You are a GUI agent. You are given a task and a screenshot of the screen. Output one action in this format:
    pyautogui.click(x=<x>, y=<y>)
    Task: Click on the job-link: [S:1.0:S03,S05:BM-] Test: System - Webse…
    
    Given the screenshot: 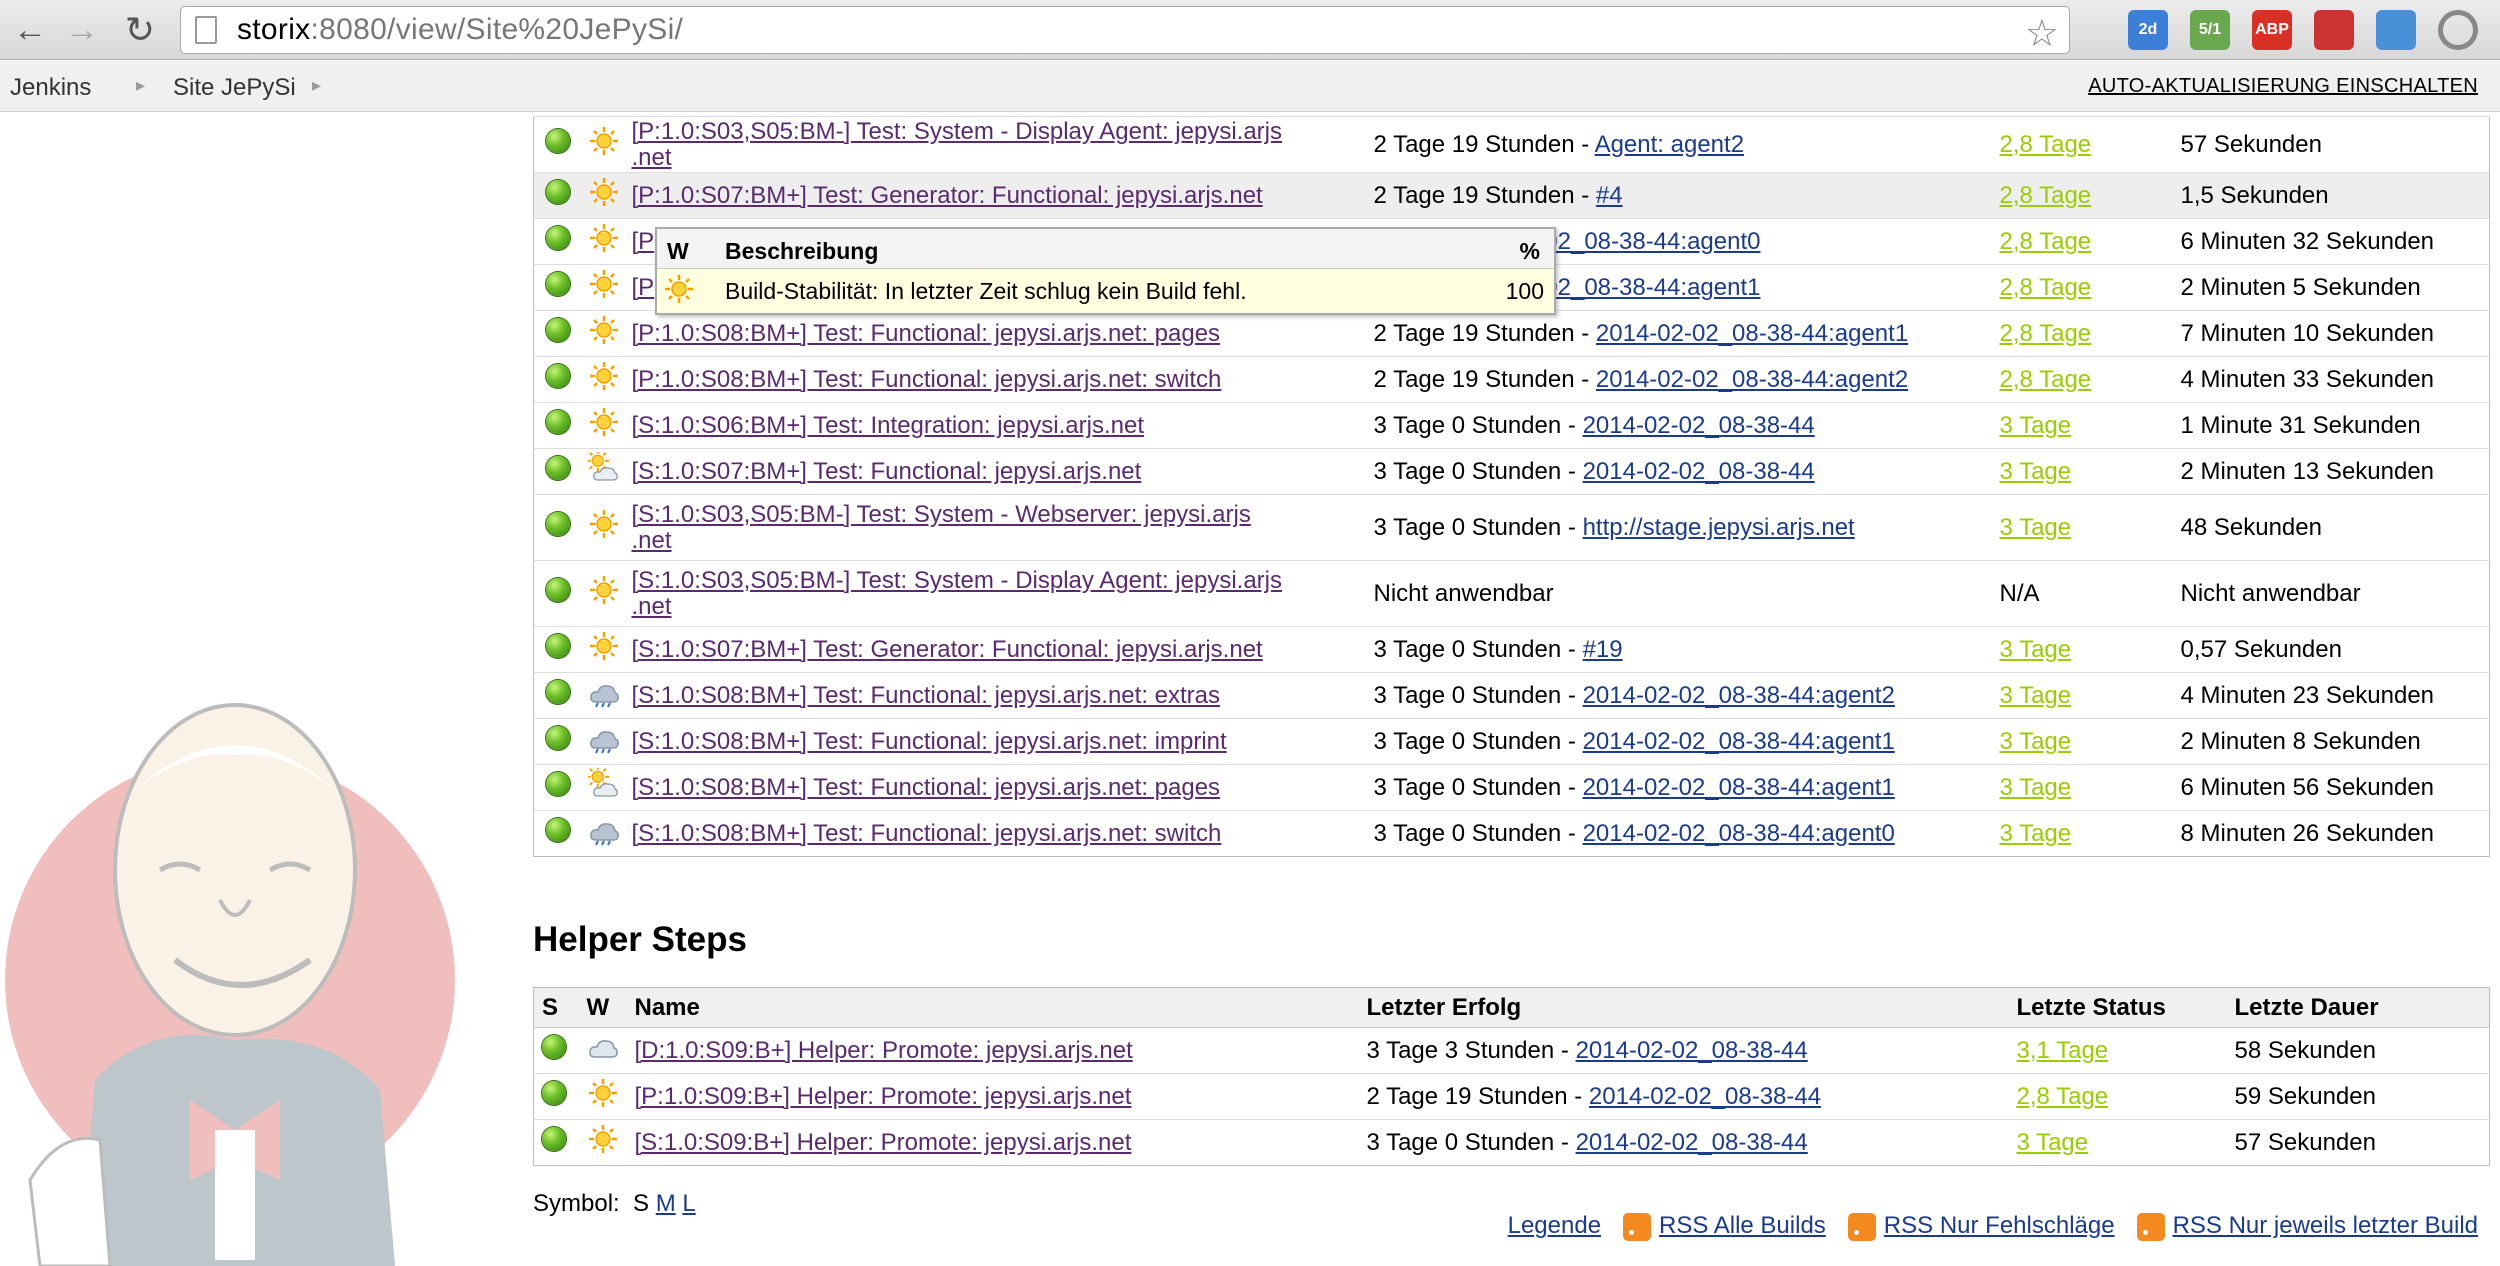 What is the action you would take?
    pyautogui.click(x=941, y=527)
    